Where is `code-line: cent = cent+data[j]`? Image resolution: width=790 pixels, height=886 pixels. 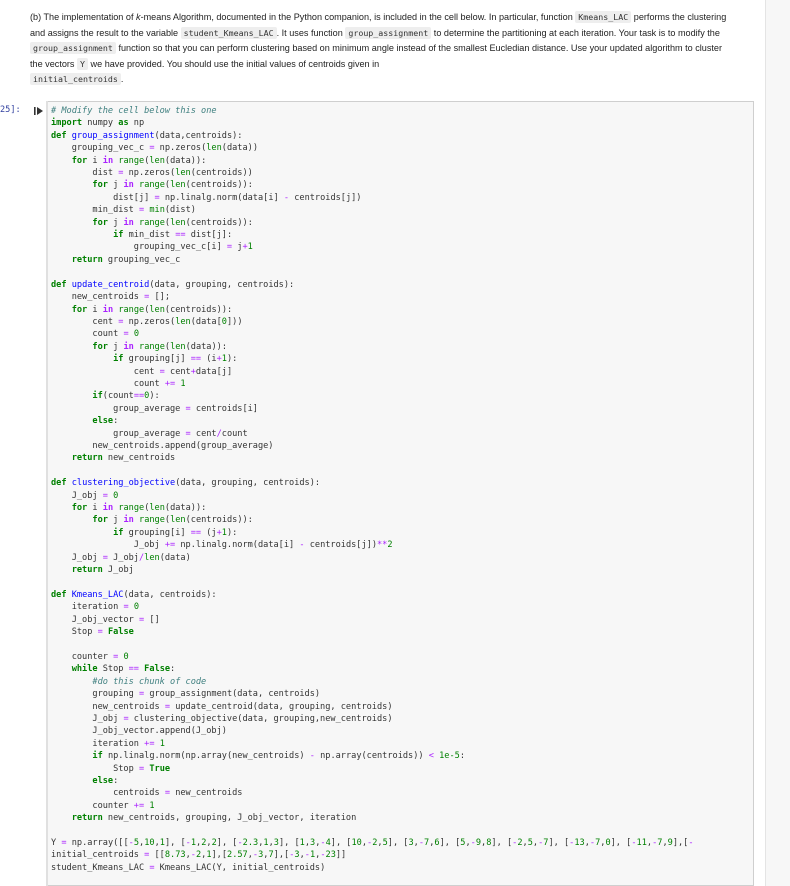 code-line: cent = cent+data[j] is located at coordinates (142, 371).